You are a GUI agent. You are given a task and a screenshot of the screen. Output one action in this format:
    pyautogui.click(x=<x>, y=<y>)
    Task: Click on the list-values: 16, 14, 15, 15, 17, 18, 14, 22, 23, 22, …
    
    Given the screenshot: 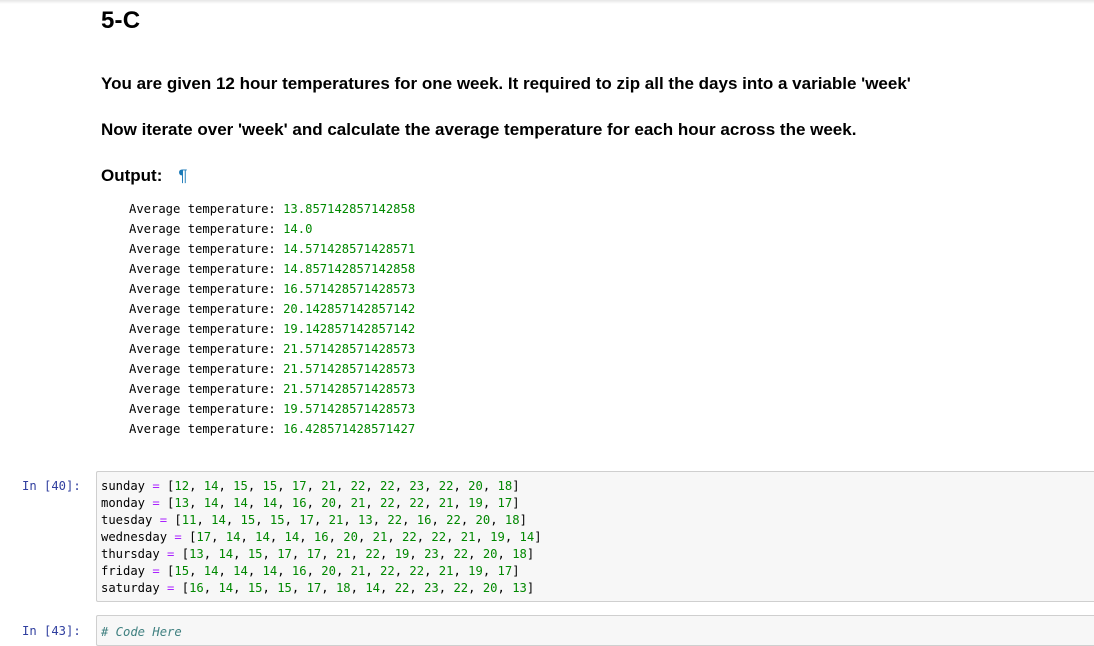 What is the action you would take?
    pyautogui.click(x=358, y=588)
    